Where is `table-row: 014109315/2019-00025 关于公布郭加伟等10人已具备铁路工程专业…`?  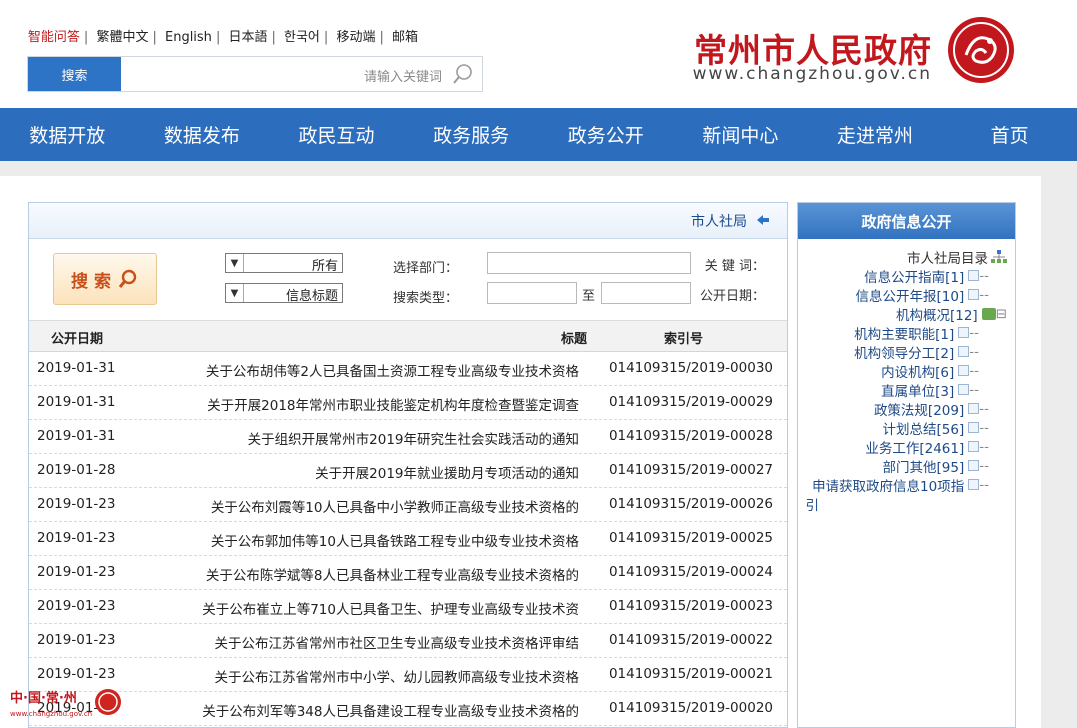
table-row: 014109315/2019-00025 关于公布郭加伟等10人已具备铁路工程专业… is located at coordinates (408, 539).